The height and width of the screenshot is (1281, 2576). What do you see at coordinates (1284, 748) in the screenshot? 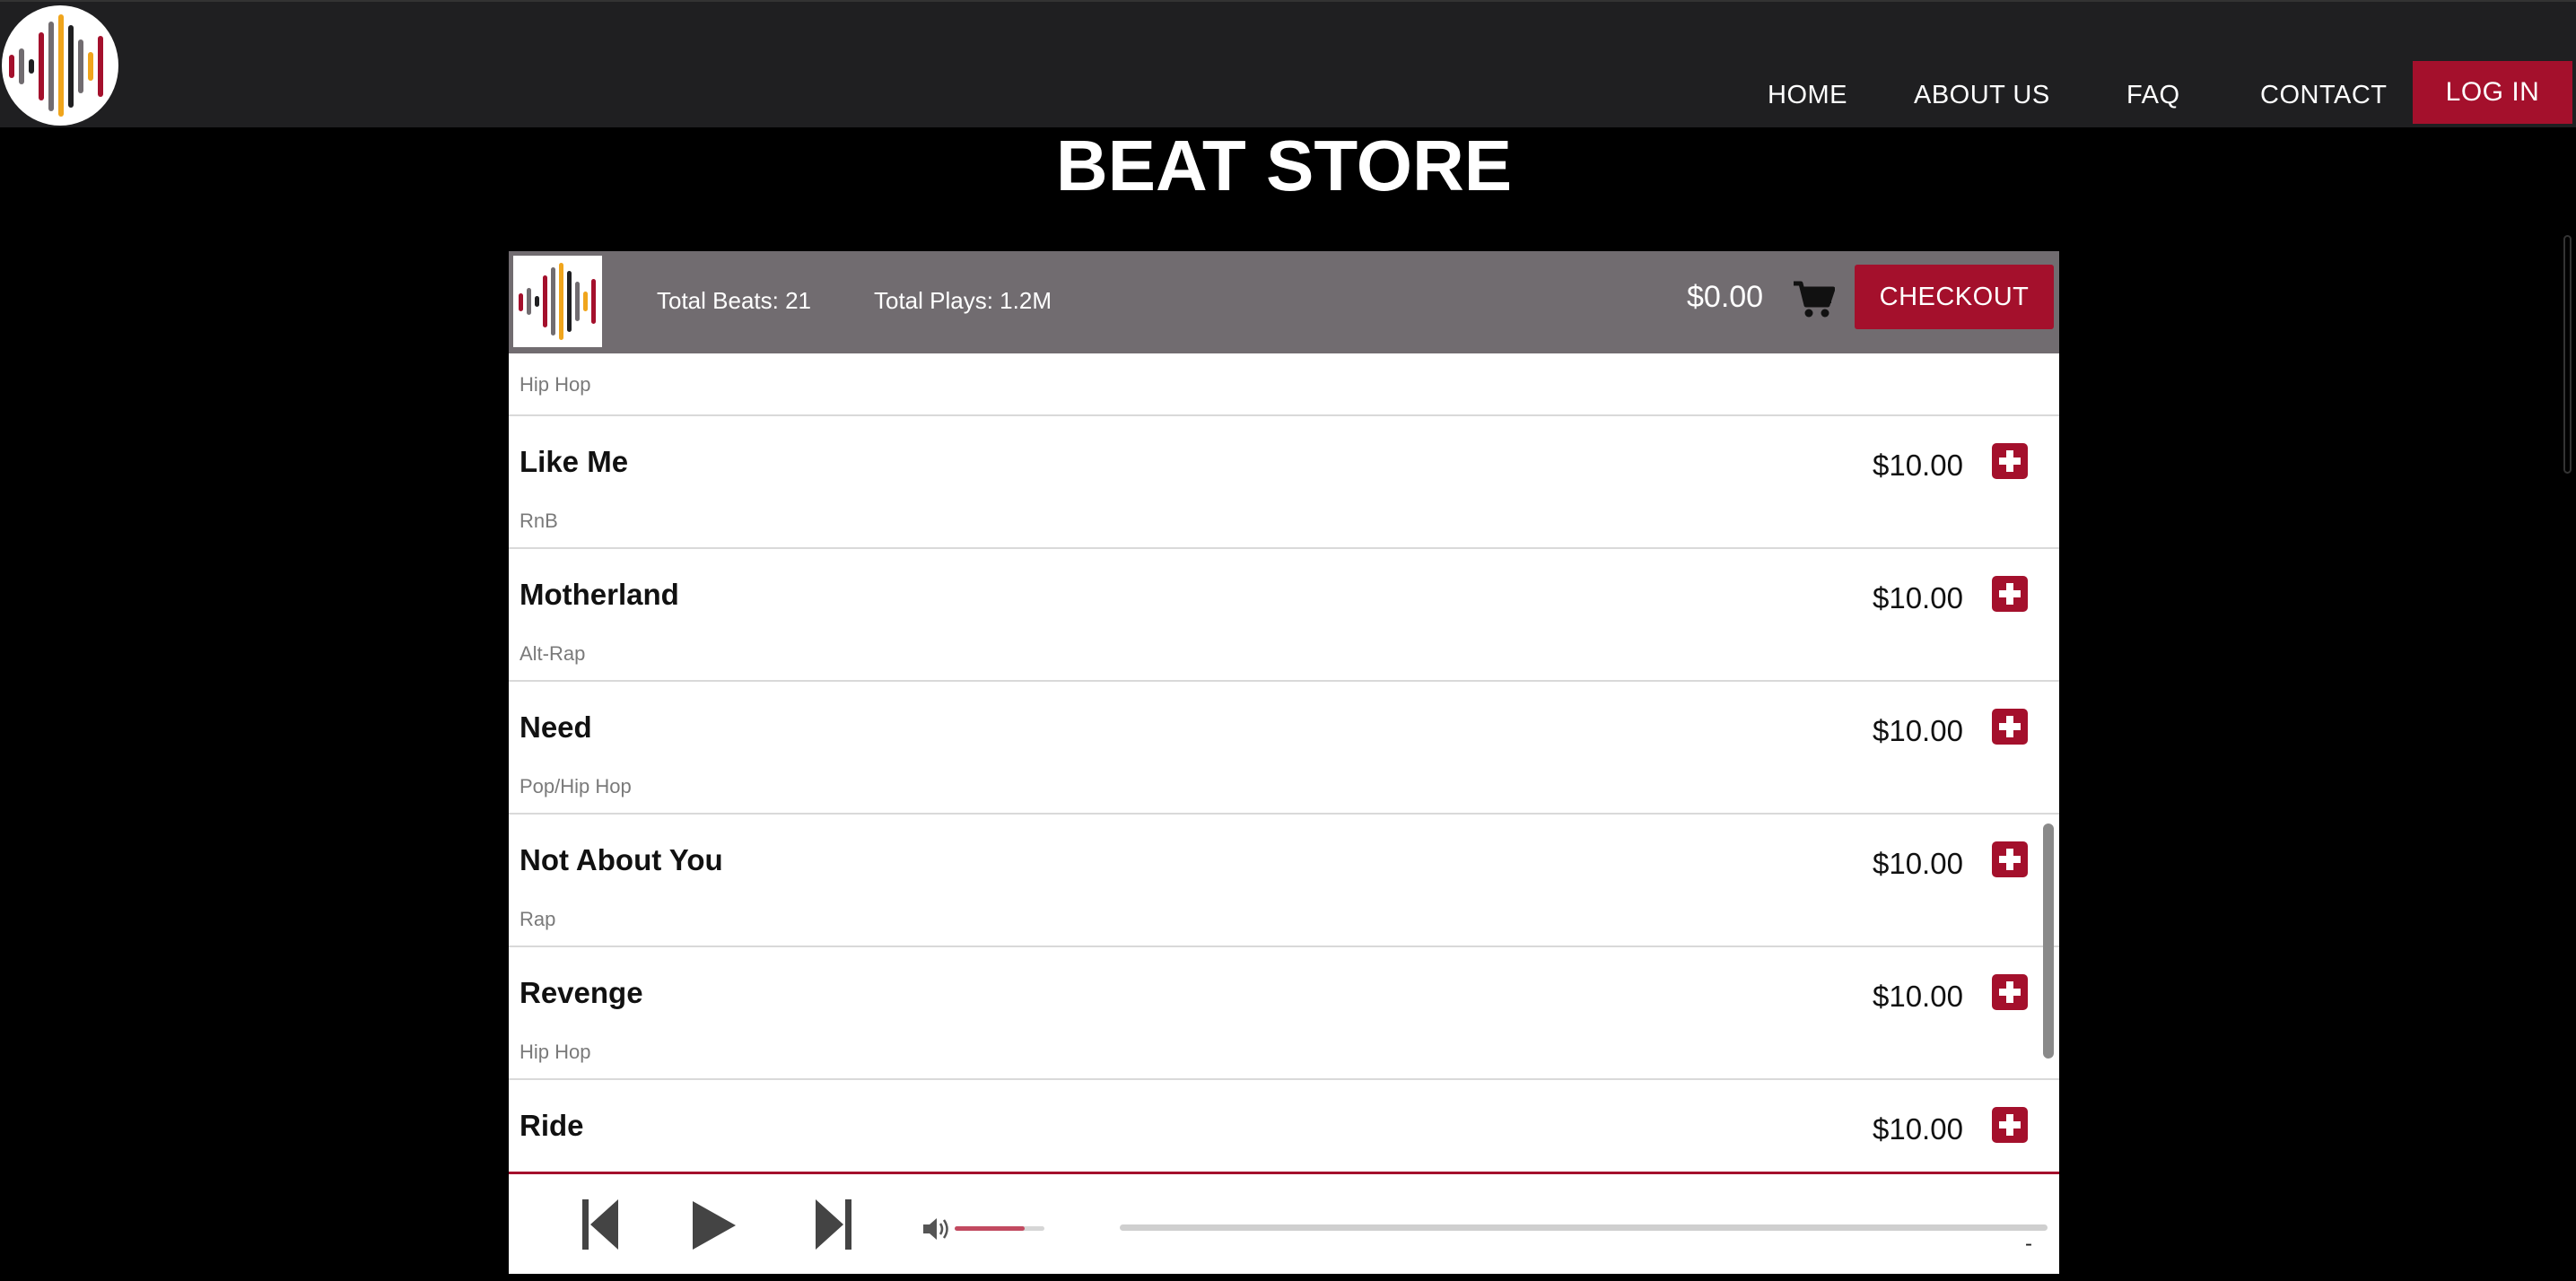
I see `list-item: Need Pop/Hip Hop $10.00` at bounding box center [1284, 748].